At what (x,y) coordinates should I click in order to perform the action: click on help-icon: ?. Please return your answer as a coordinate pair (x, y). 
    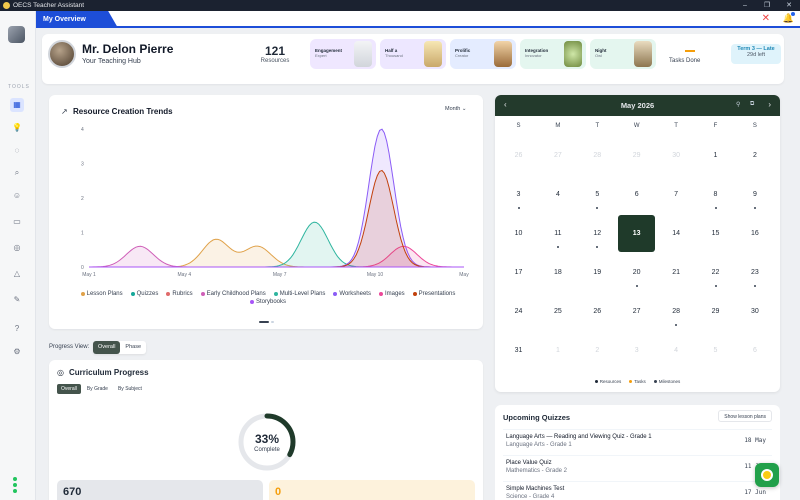
    Looking at the image, I should click on (17, 329).